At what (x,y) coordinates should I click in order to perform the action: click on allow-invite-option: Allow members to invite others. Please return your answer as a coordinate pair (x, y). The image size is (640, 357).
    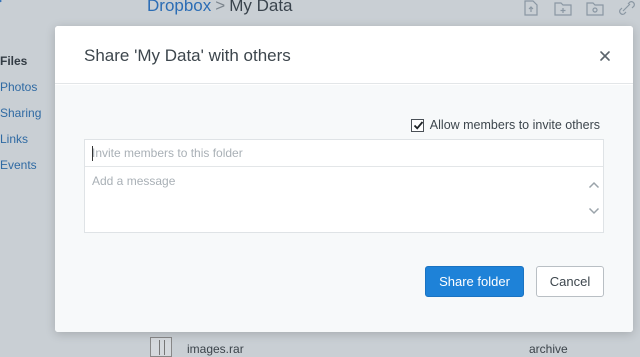
    Looking at the image, I should click on (505, 125).